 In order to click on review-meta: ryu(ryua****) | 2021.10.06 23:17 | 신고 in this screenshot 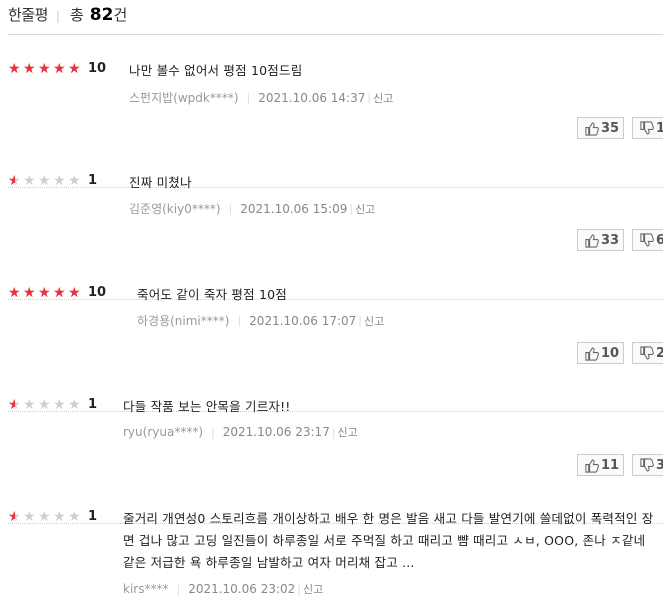, I will do `click(240, 432)`.